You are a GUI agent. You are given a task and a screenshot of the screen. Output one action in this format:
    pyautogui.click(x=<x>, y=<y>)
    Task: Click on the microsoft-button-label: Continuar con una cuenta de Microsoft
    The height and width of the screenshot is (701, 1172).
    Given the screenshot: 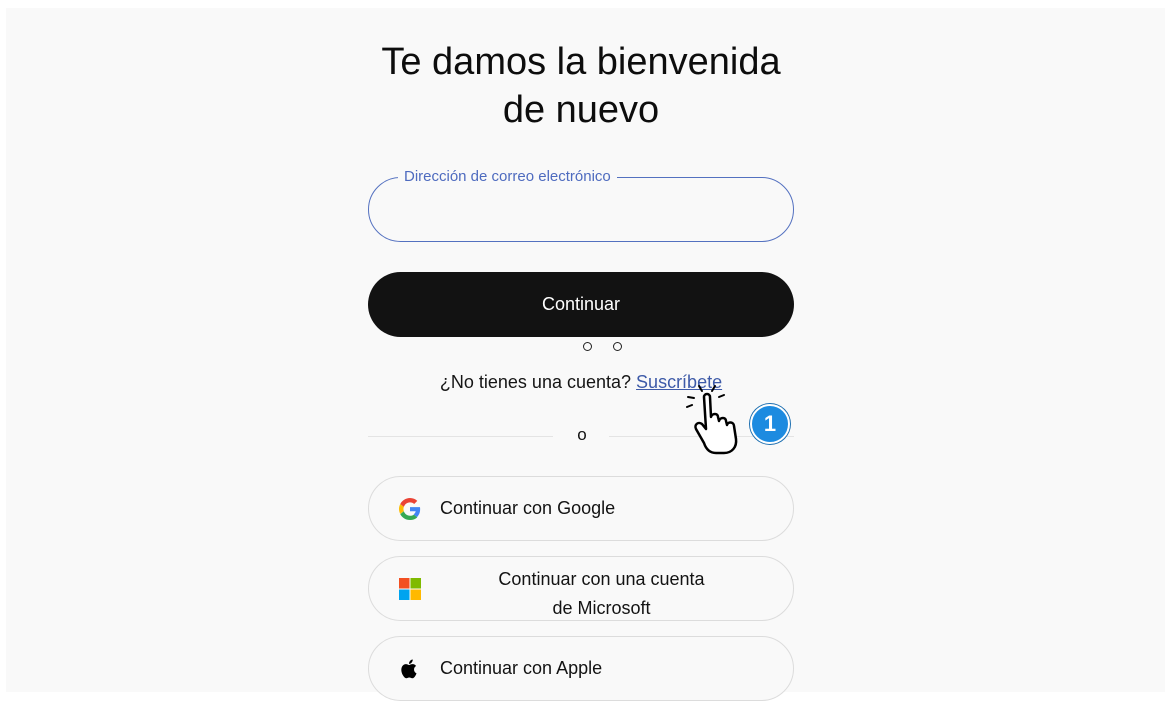 What is the action you would take?
    pyautogui.click(x=601, y=594)
    